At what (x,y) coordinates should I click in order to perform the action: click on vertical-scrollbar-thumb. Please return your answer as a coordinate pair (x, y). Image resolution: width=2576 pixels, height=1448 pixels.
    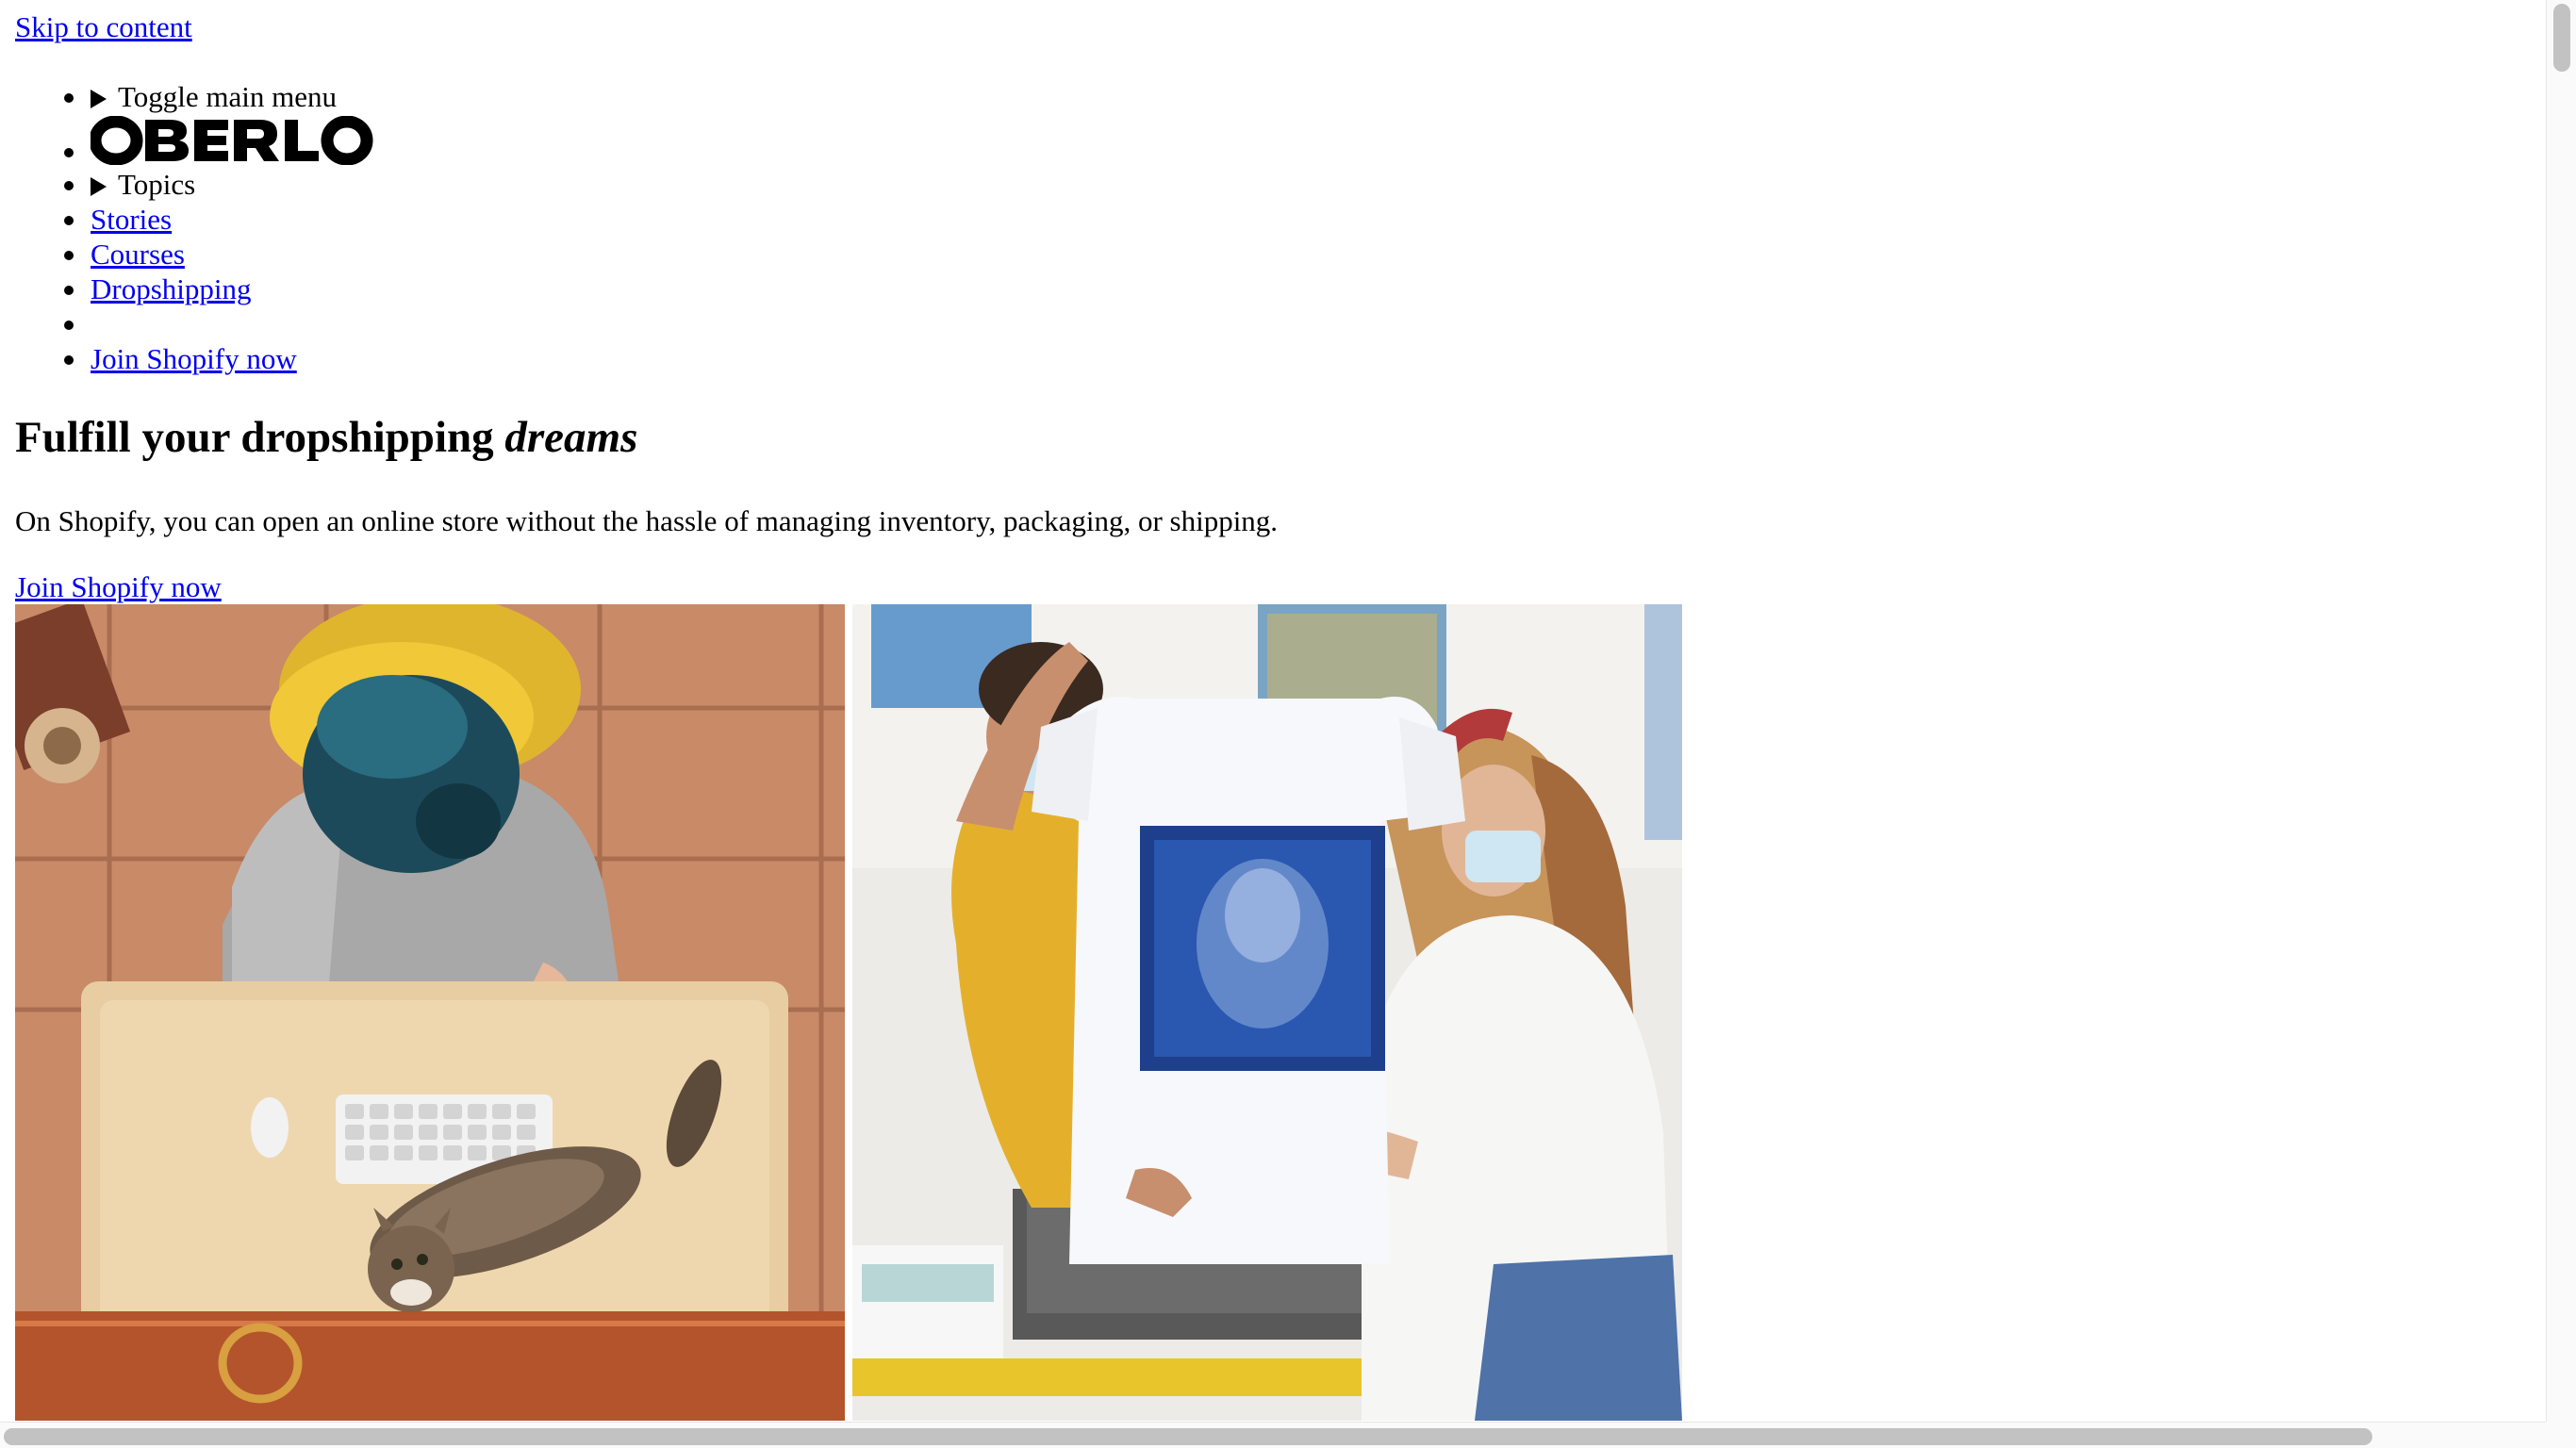
    Looking at the image, I should click on (2561, 38).